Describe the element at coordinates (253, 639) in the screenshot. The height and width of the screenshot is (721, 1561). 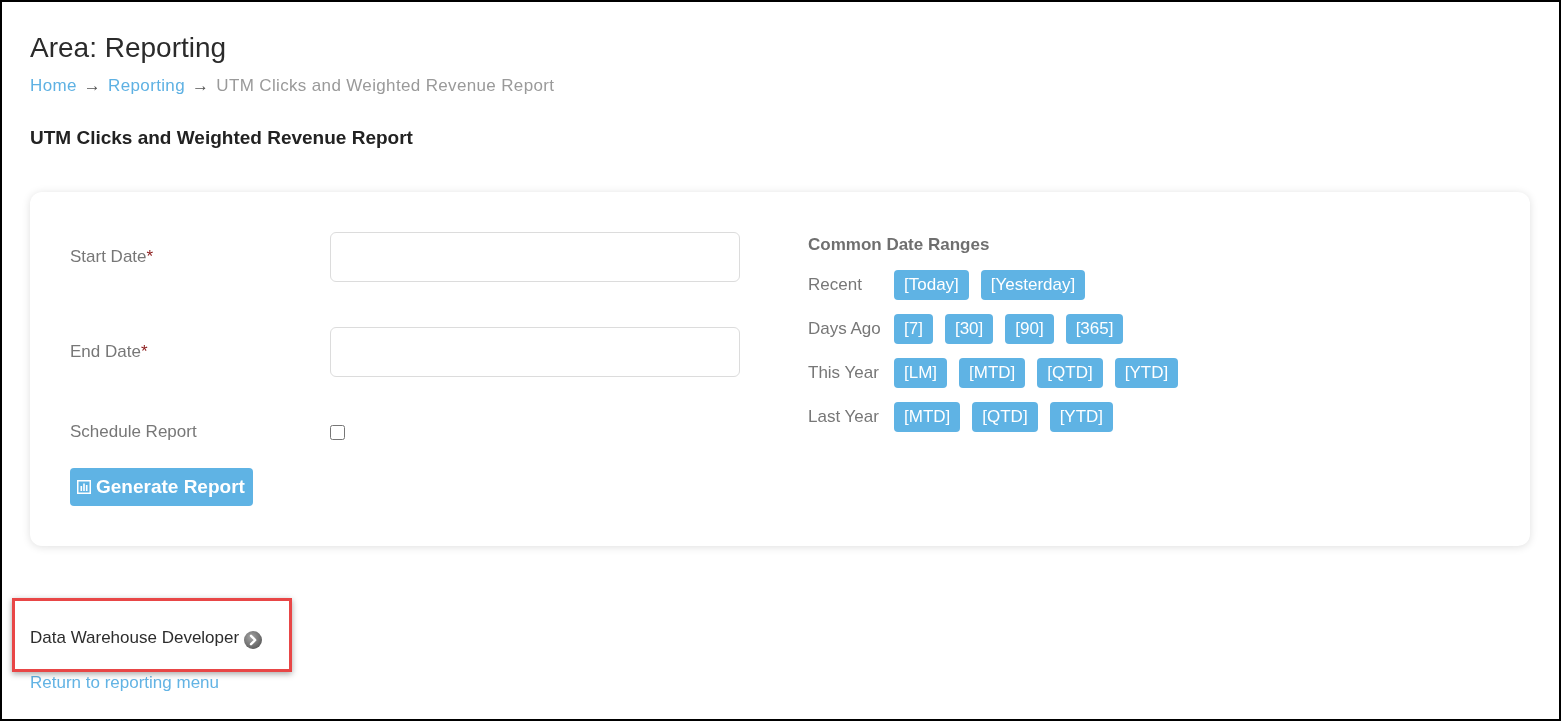
I see `chevron-circle-icon` at that location.